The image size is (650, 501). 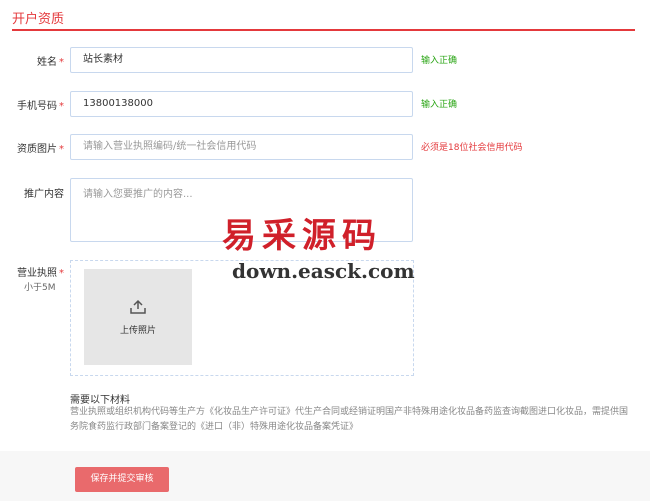 I want to click on license-label-text: 营业执照, so click(x=37, y=273).